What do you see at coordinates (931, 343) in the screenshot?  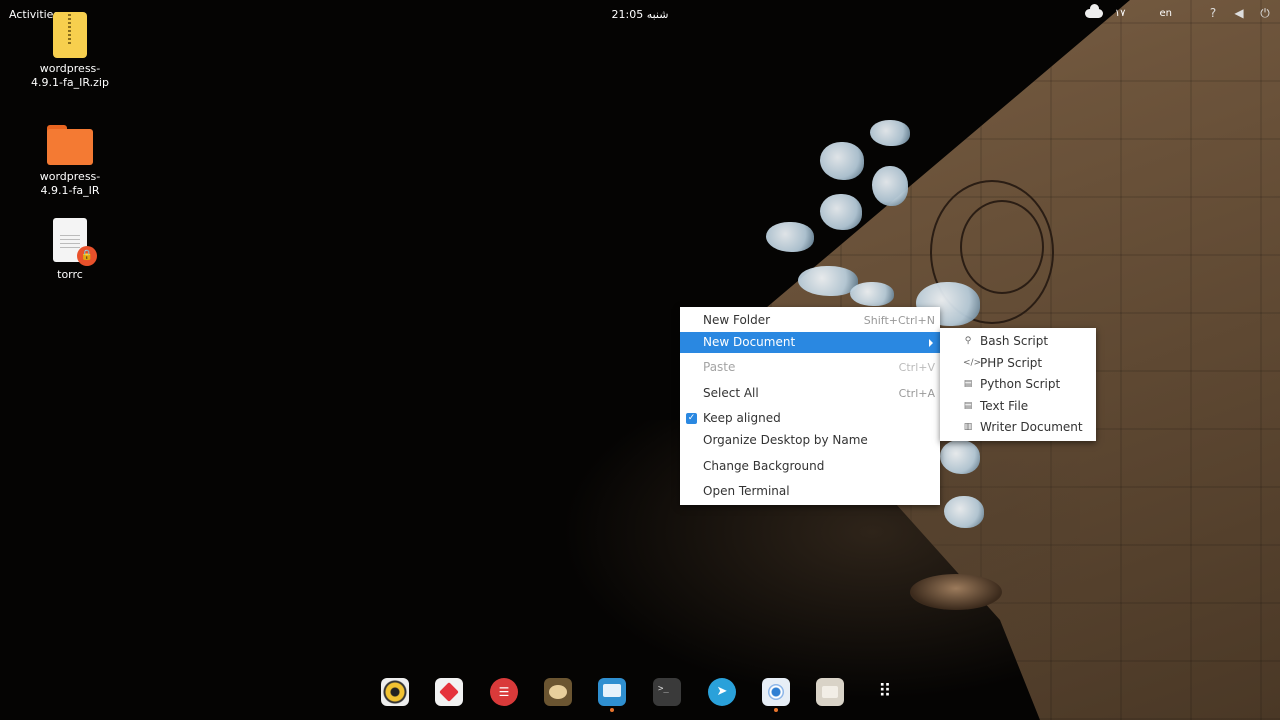 I see `submenu-arrow-icon` at bounding box center [931, 343].